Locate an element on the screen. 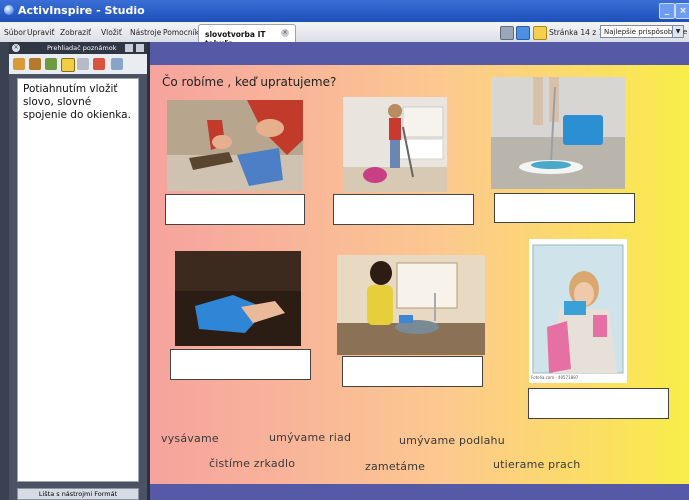 The width and height of the screenshot is (689, 500). object-browser-icon is located at coordinates (51, 64).